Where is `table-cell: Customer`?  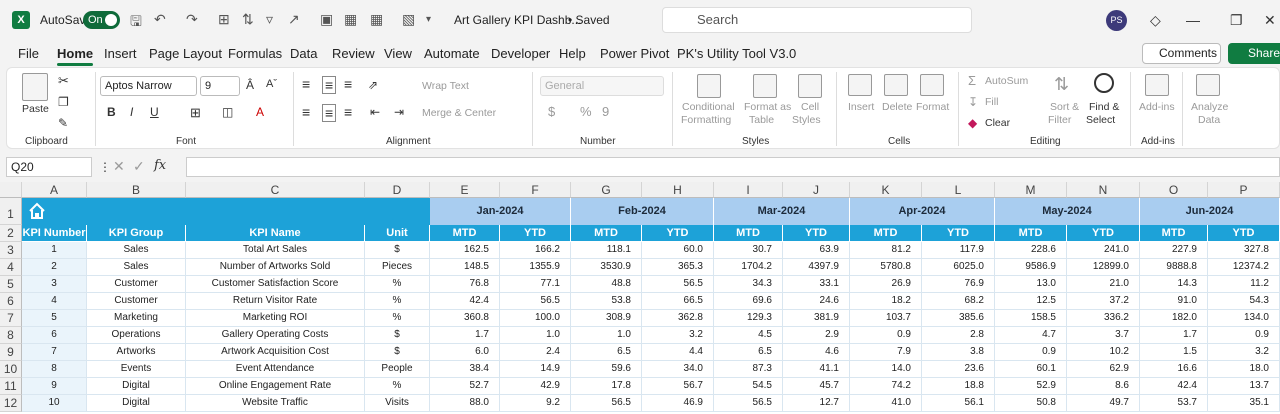
table-cell: Customer is located at coordinates (136, 301).